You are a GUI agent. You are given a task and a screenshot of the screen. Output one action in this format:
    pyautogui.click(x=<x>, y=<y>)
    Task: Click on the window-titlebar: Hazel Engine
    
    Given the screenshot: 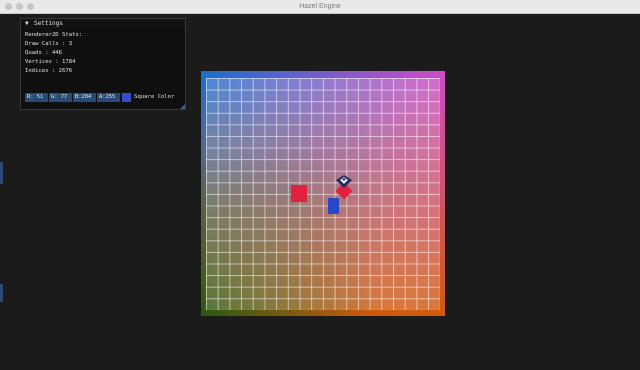 What is the action you would take?
    pyautogui.click(x=320, y=7)
    